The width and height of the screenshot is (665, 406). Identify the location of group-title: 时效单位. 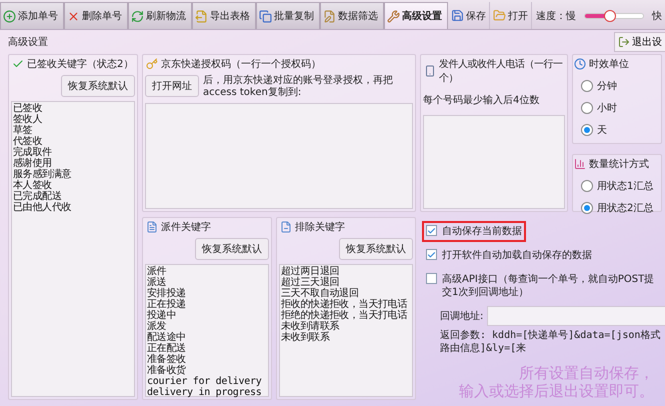
(609, 64).